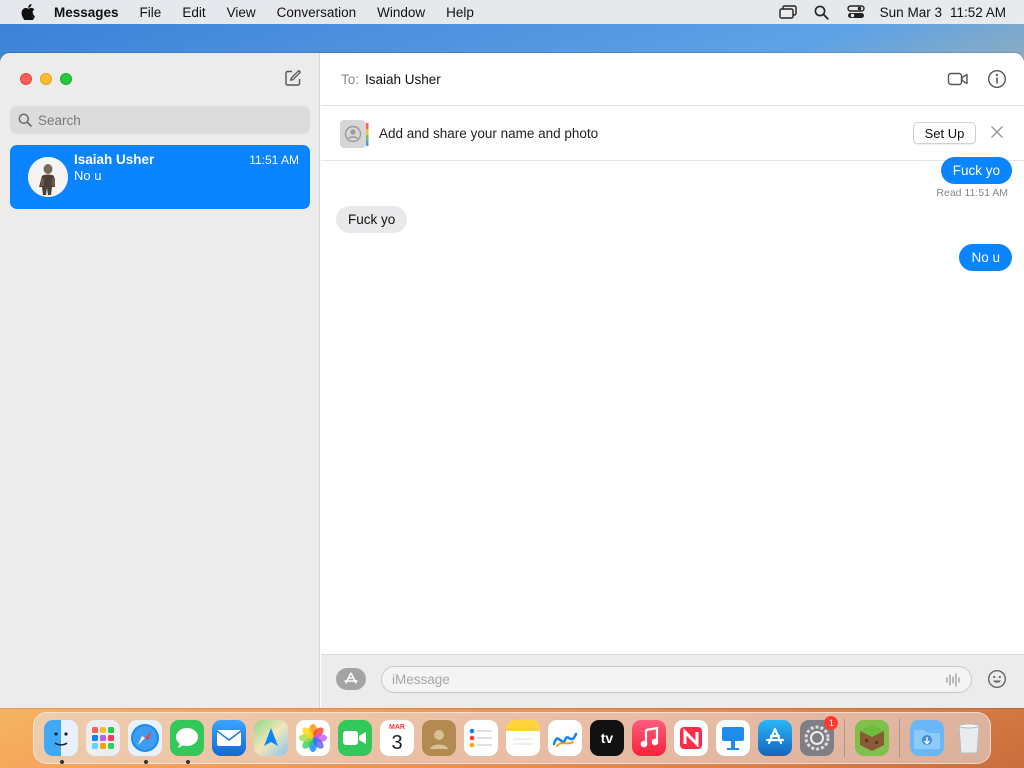 This screenshot has width=1024, height=768. I want to click on safari-icon, so click(145, 742).